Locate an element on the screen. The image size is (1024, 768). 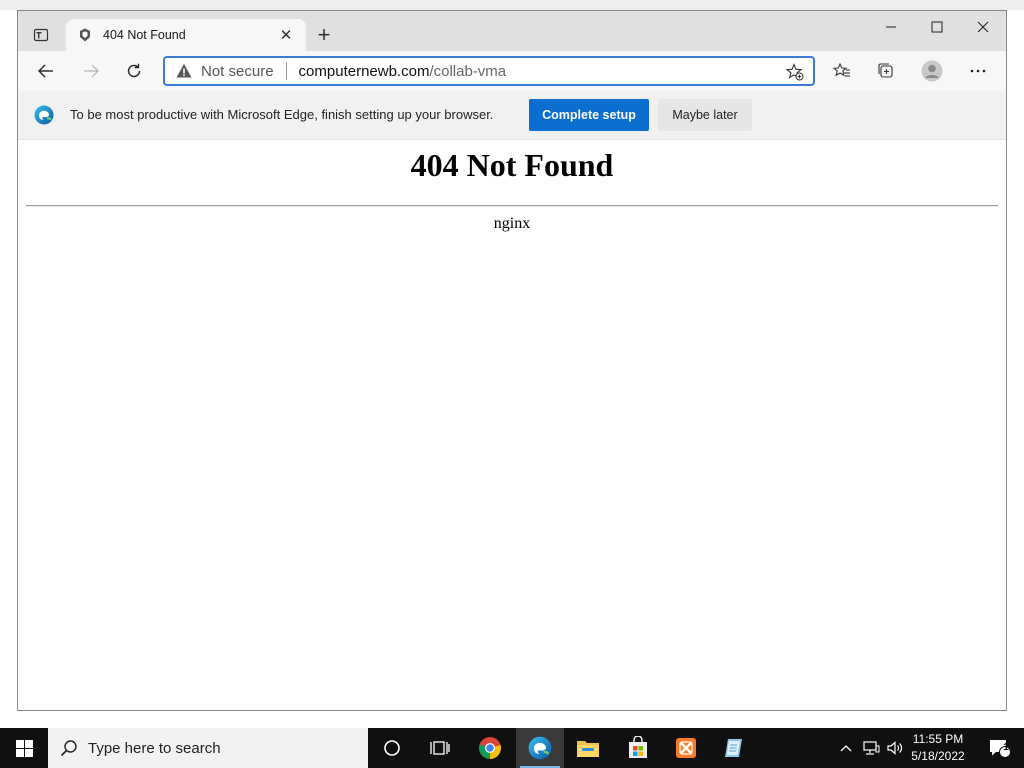
taskbar: Type here to search 11:55 PM 5/18/2022 1 is located at coordinates (512, 748).